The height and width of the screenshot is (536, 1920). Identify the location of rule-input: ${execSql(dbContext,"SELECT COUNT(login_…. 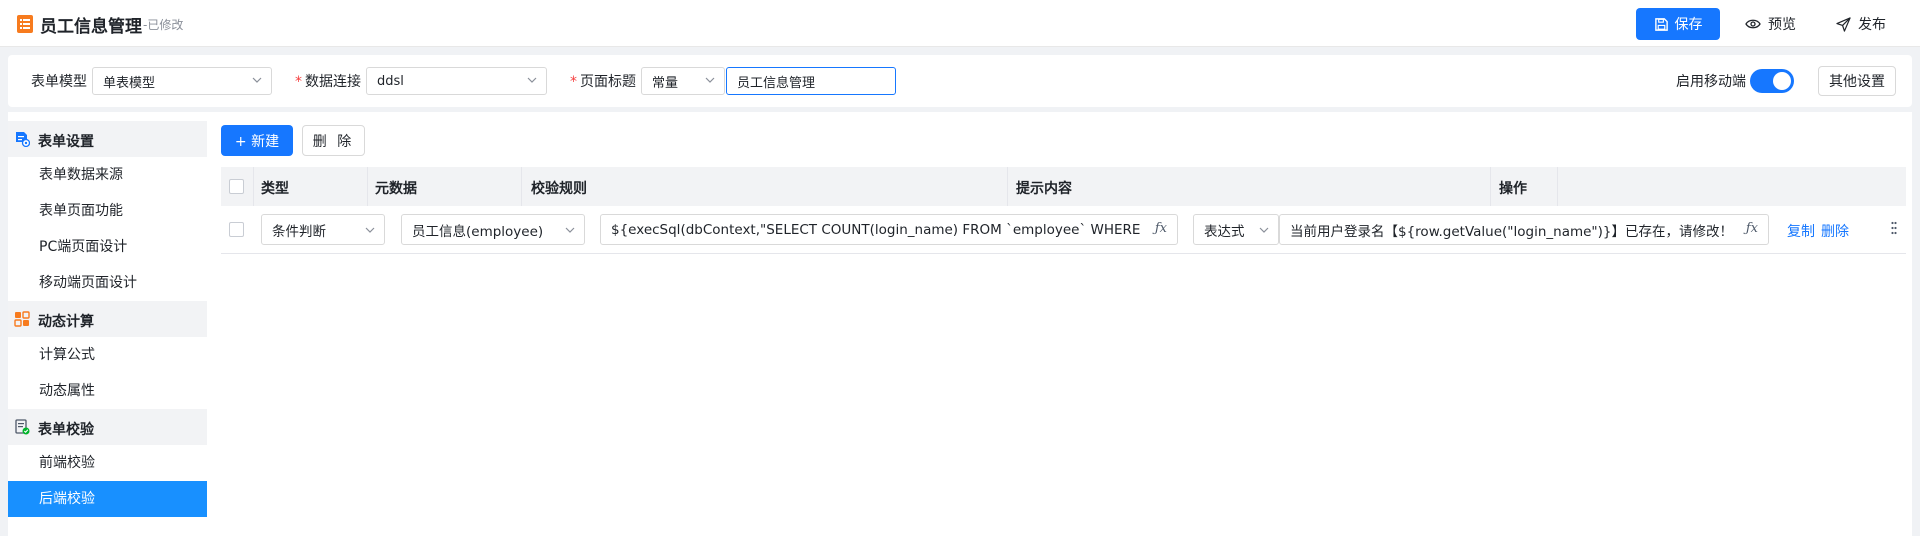
(889, 229).